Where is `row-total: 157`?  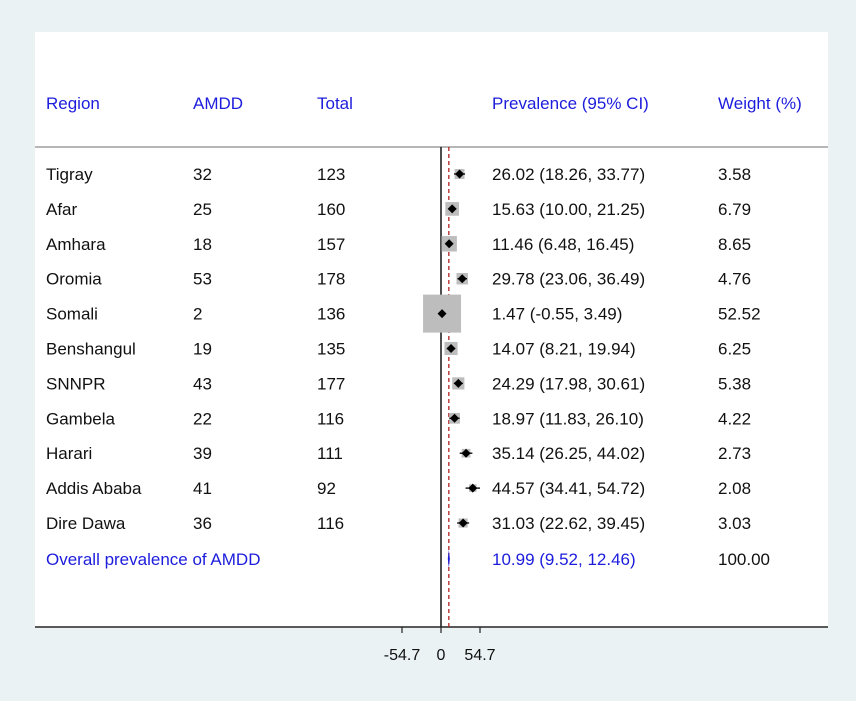
row-total: 157 is located at coordinates (331, 244).